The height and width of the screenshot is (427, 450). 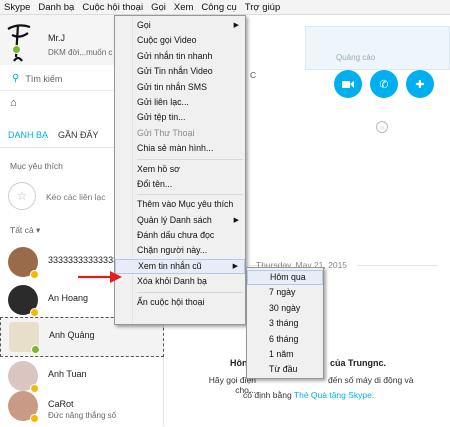 I want to click on ad-label: Quảng cáo, so click(x=356, y=57).